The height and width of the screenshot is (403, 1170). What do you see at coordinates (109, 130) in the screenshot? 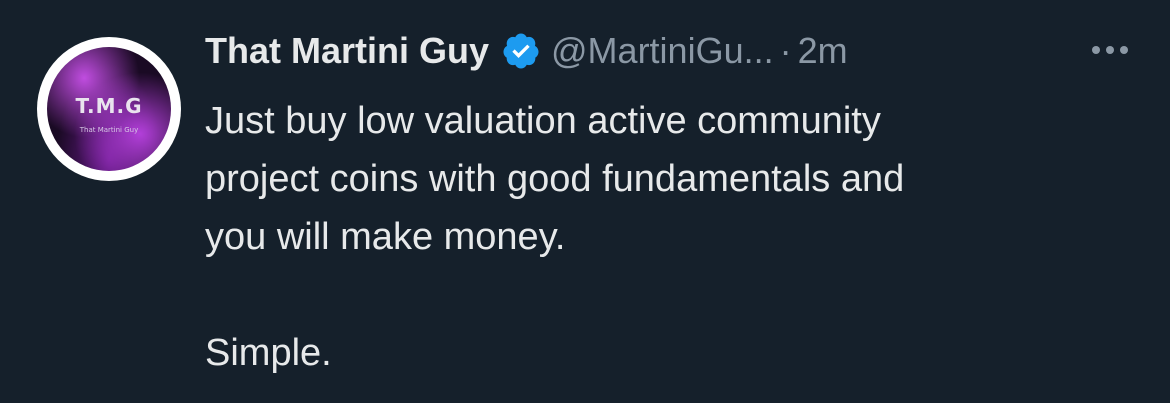
I see `avatar-logo-subtext: That Martini Guy` at bounding box center [109, 130].